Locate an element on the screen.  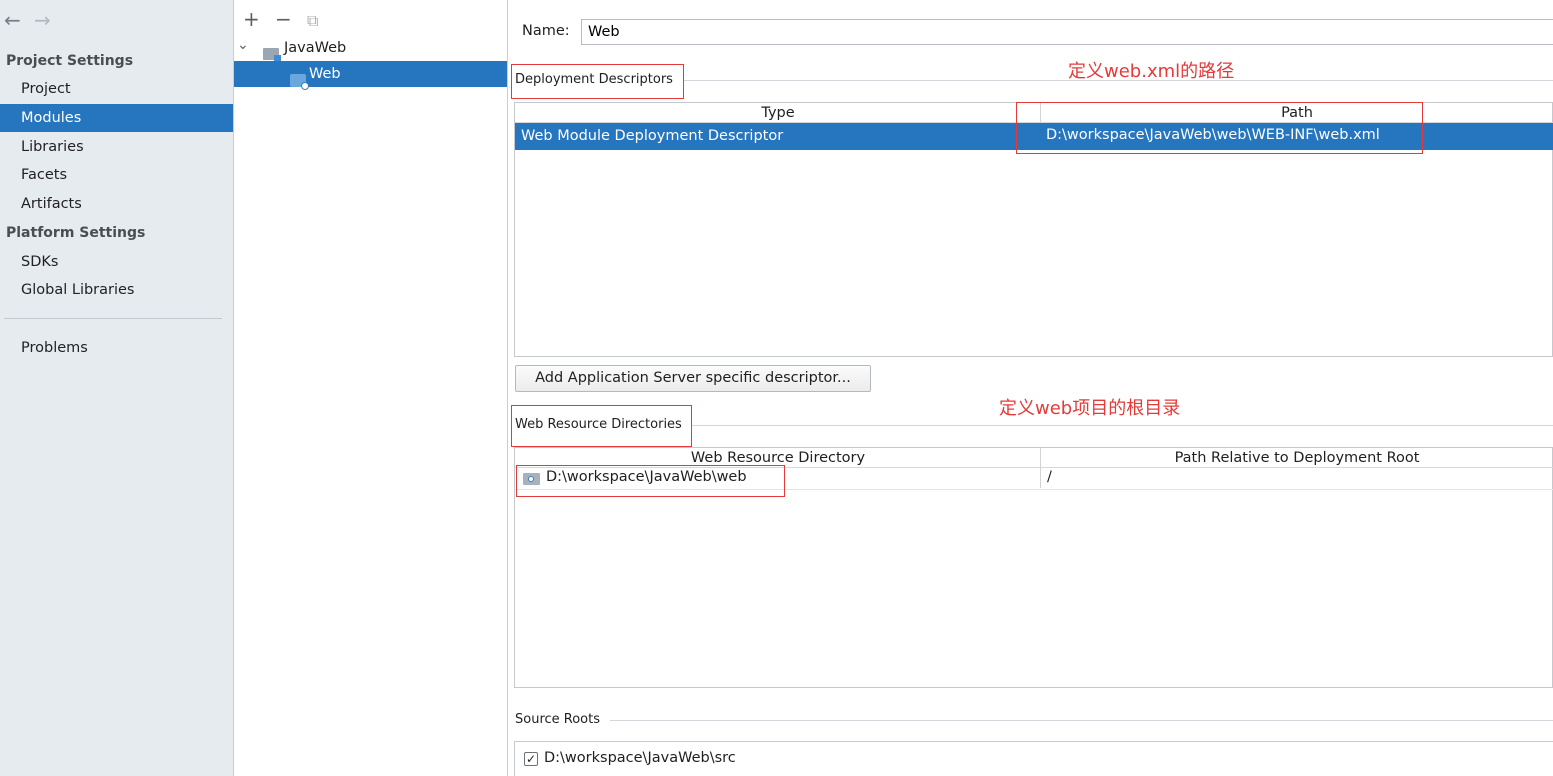
sidebar-item-artifacts: Artifacts is located at coordinates (116, 204).